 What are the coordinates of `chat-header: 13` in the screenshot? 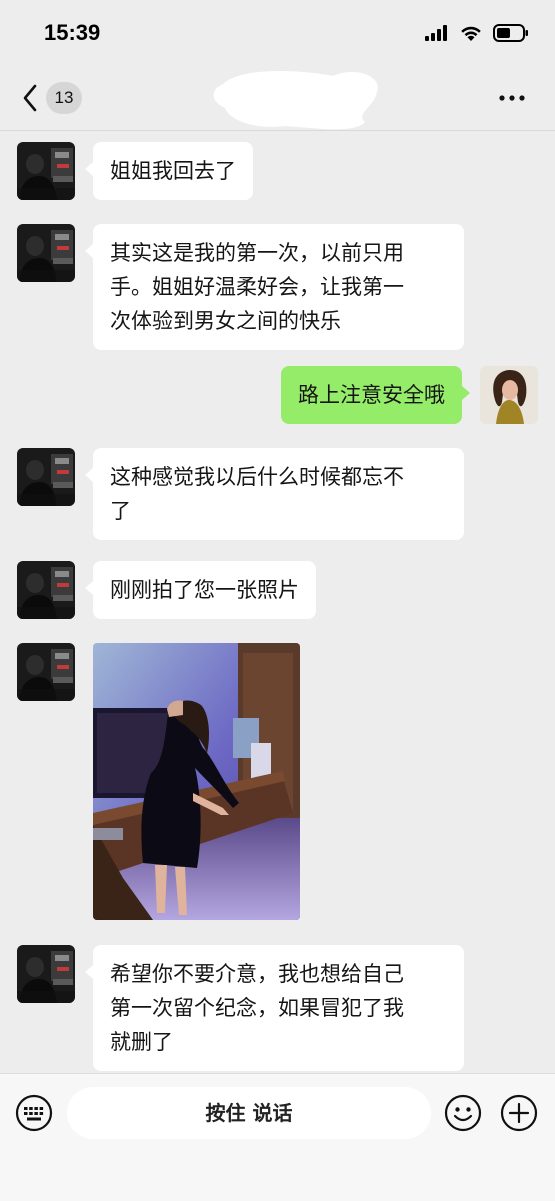 It's located at (277, 100).